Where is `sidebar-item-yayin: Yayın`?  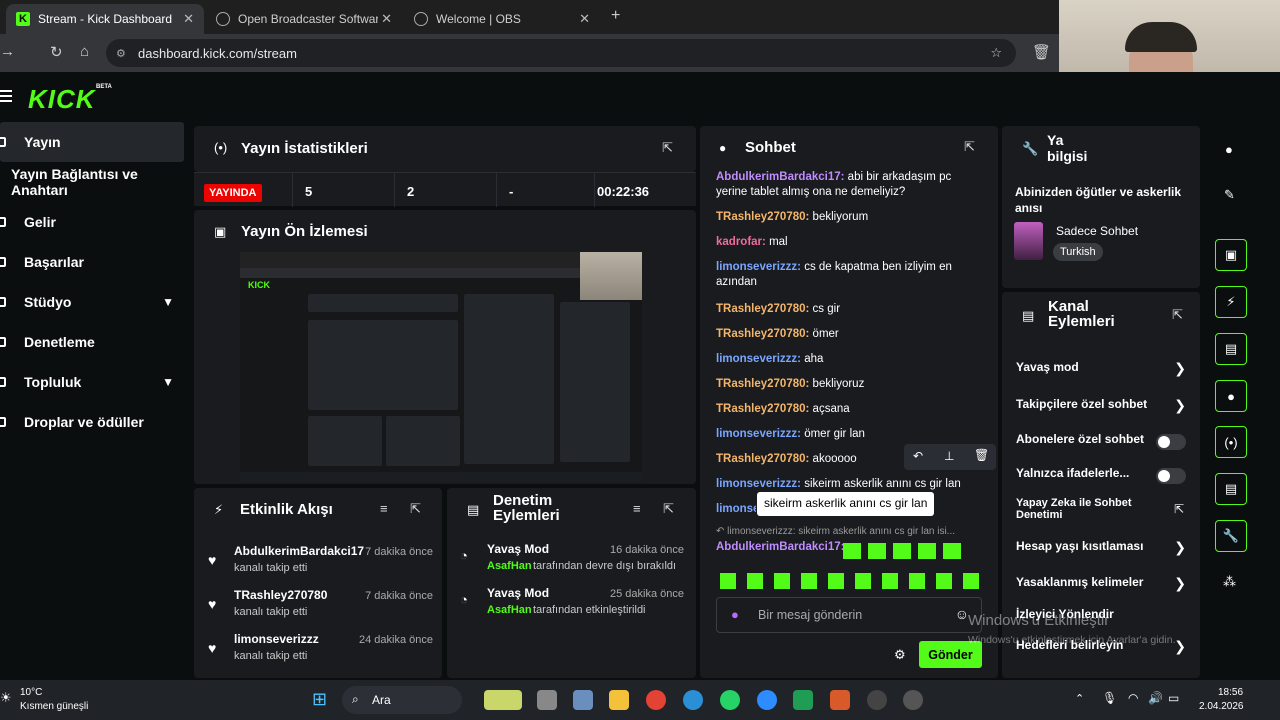
sidebar-item-yayin: Yayın is located at coordinates (92, 142).